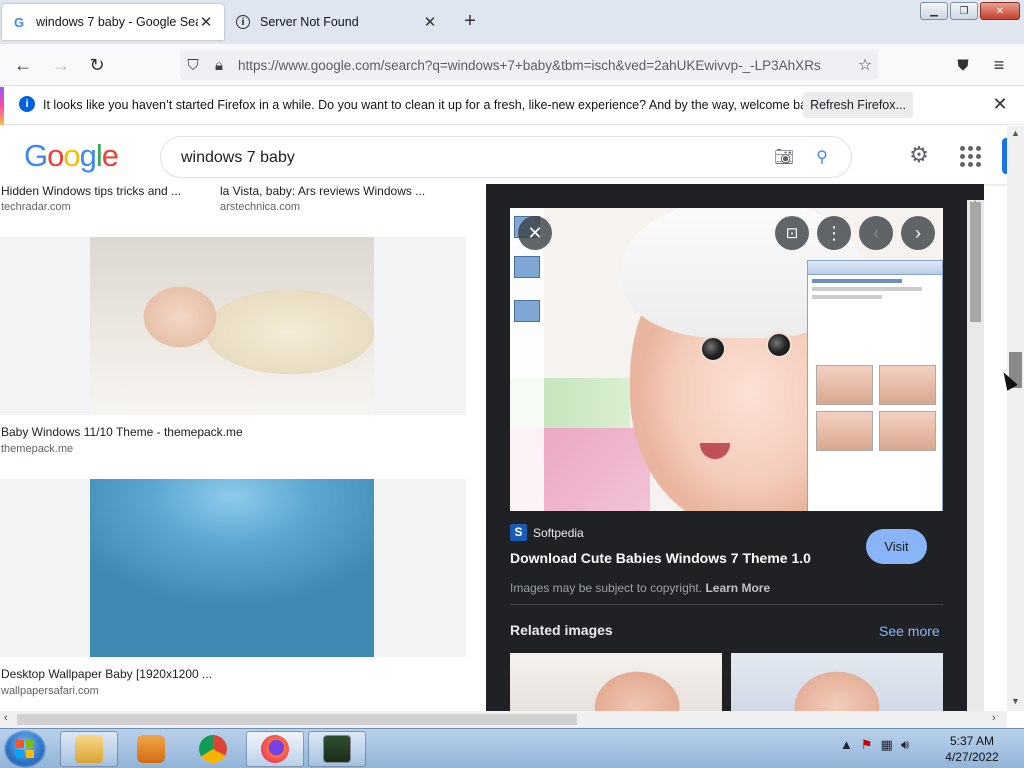 This screenshot has height=768, width=1024. What do you see at coordinates (909, 631) in the screenshot?
I see `see-more-link: See more` at bounding box center [909, 631].